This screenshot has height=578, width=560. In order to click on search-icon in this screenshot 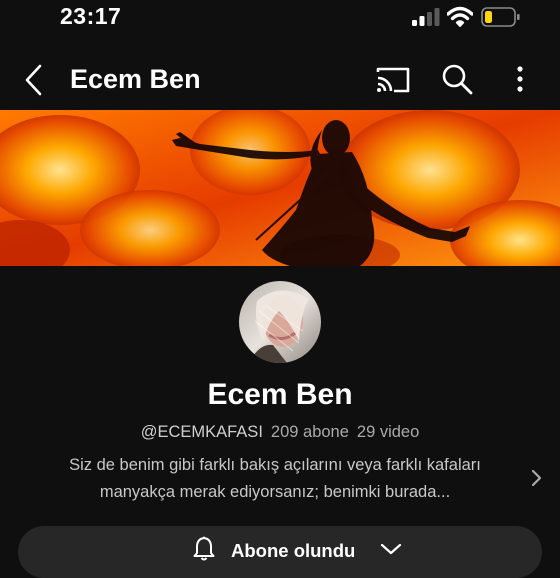, I will do `click(457, 79)`.